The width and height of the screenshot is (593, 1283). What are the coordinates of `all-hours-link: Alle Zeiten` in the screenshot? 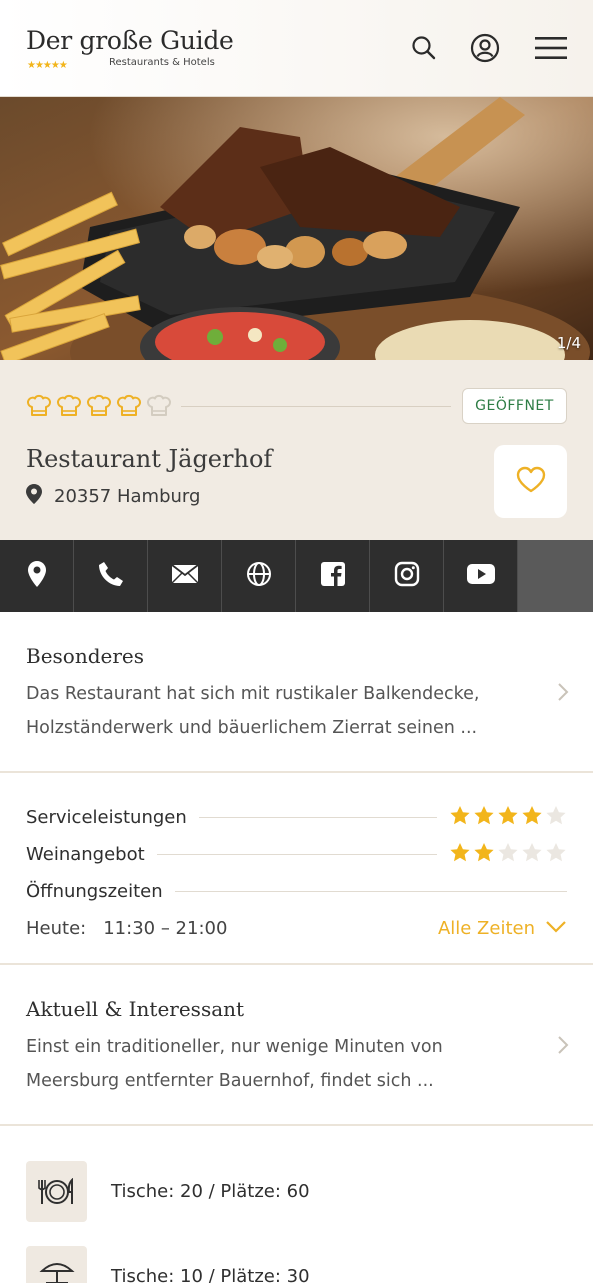 It's located at (502, 928).